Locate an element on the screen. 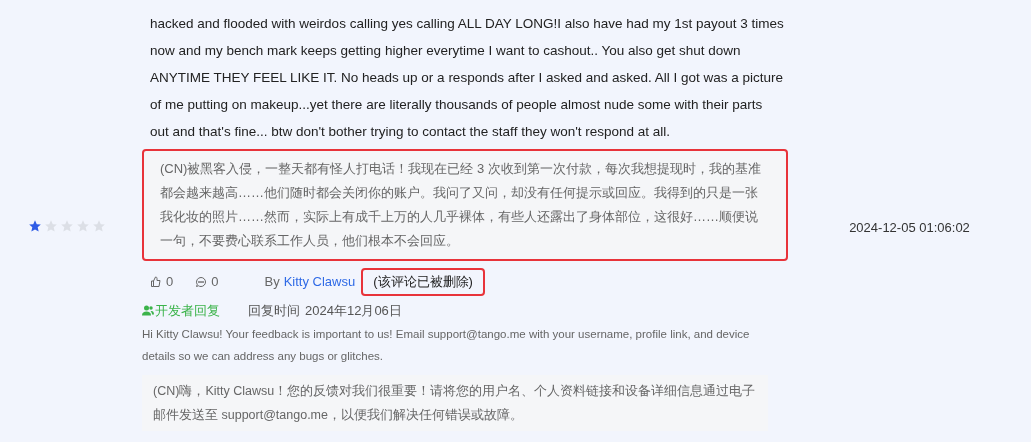 The width and height of the screenshot is (1031, 442). by-label: By is located at coordinates (272, 282).